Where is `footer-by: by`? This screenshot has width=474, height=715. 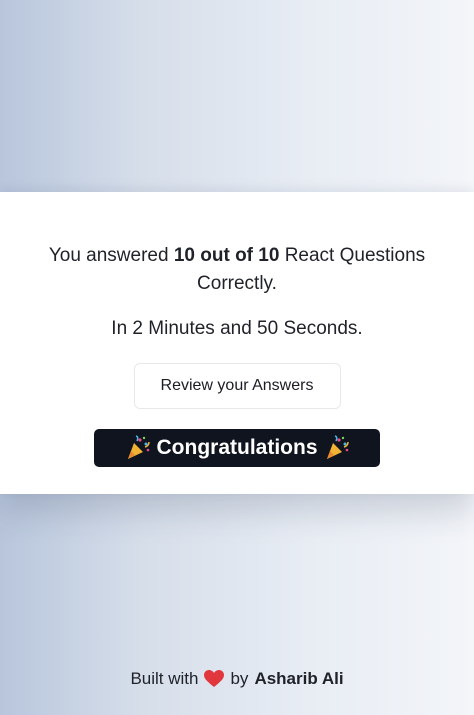
footer-by: by is located at coordinates (239, 678).